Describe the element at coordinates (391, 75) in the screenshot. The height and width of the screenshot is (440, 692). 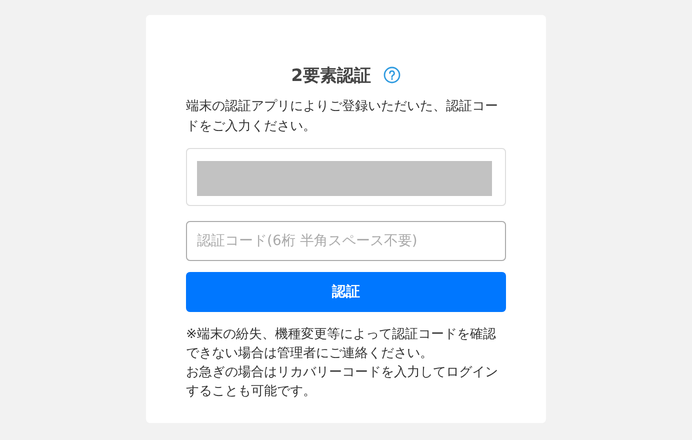
I see `help-icon` at that location.